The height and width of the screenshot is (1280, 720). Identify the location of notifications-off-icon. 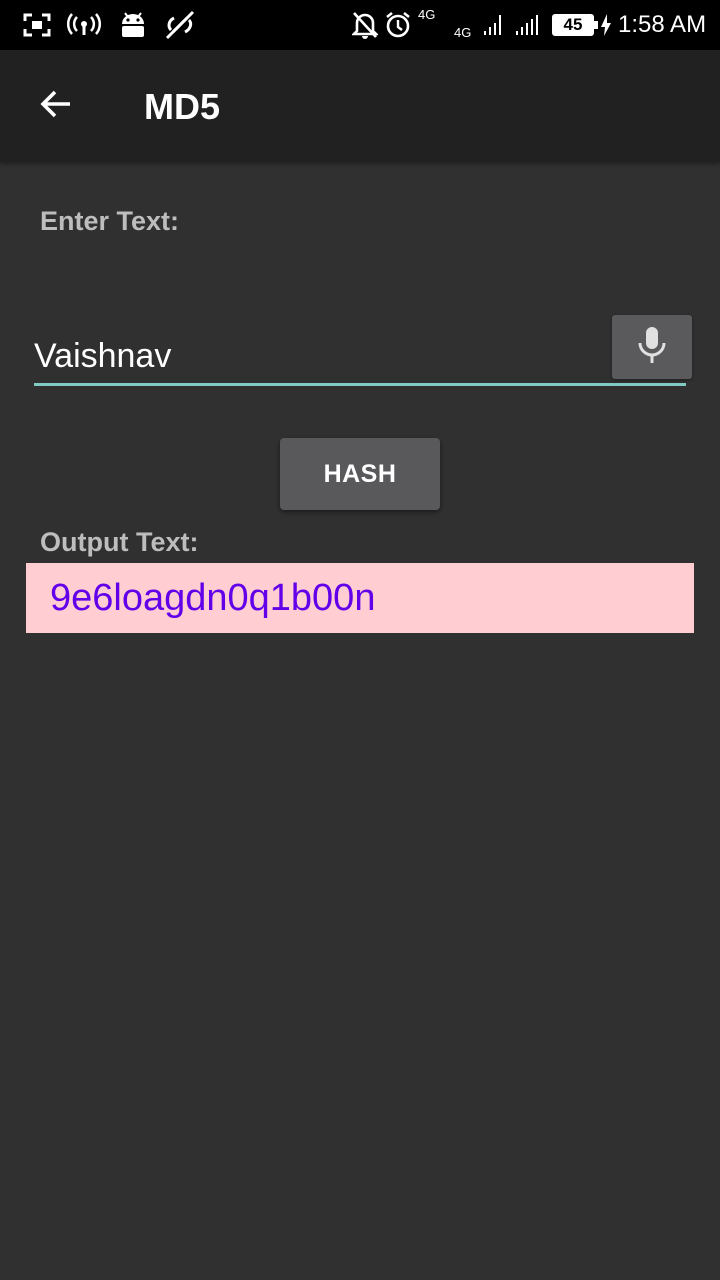
(365, 25).